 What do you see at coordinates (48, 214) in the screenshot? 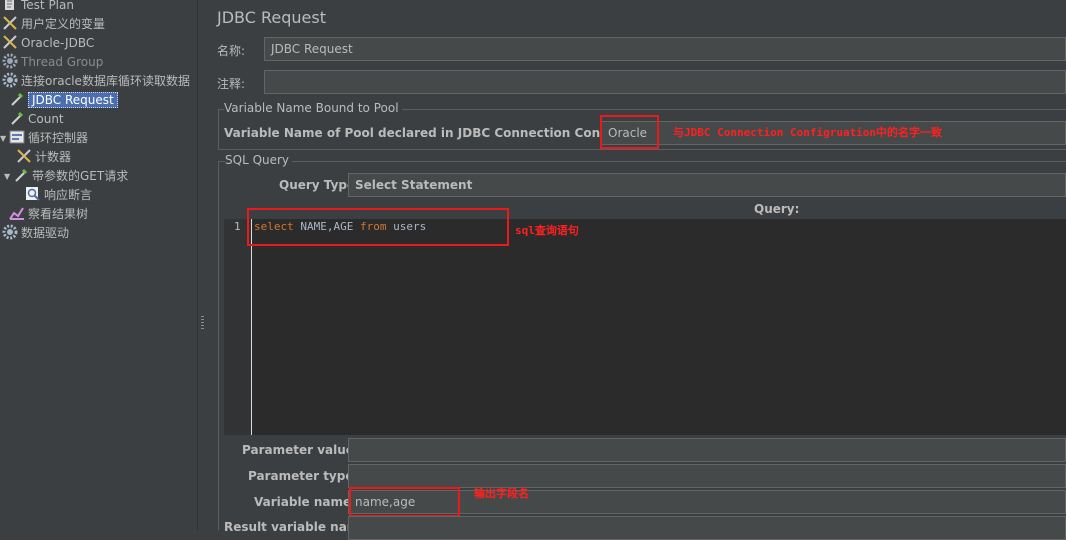
I see `tree-item-results-tree: 察看结果树` at bounding box center [48, 214].